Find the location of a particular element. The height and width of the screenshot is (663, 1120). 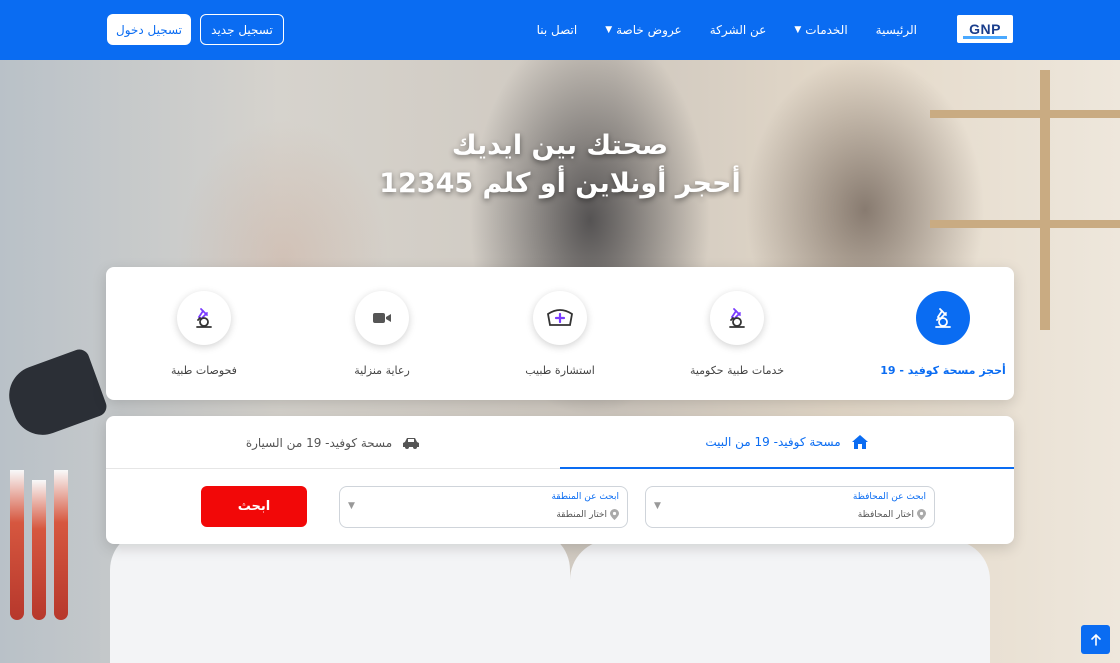

microscope-illustration is located at coordinates (55, 395).